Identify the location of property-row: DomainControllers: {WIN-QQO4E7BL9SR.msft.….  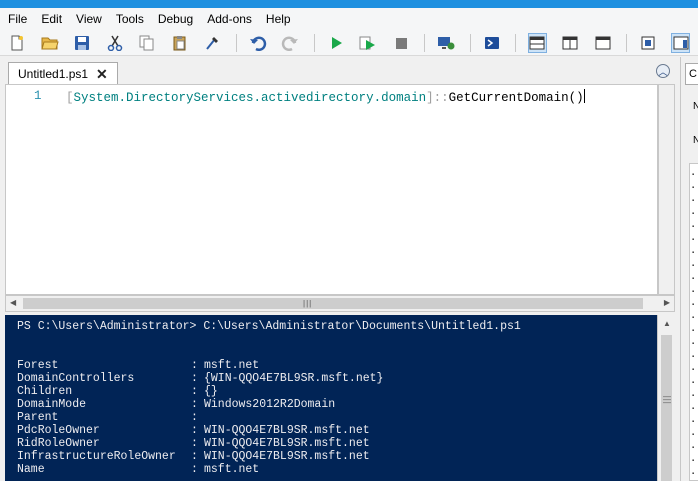
(337, 378).